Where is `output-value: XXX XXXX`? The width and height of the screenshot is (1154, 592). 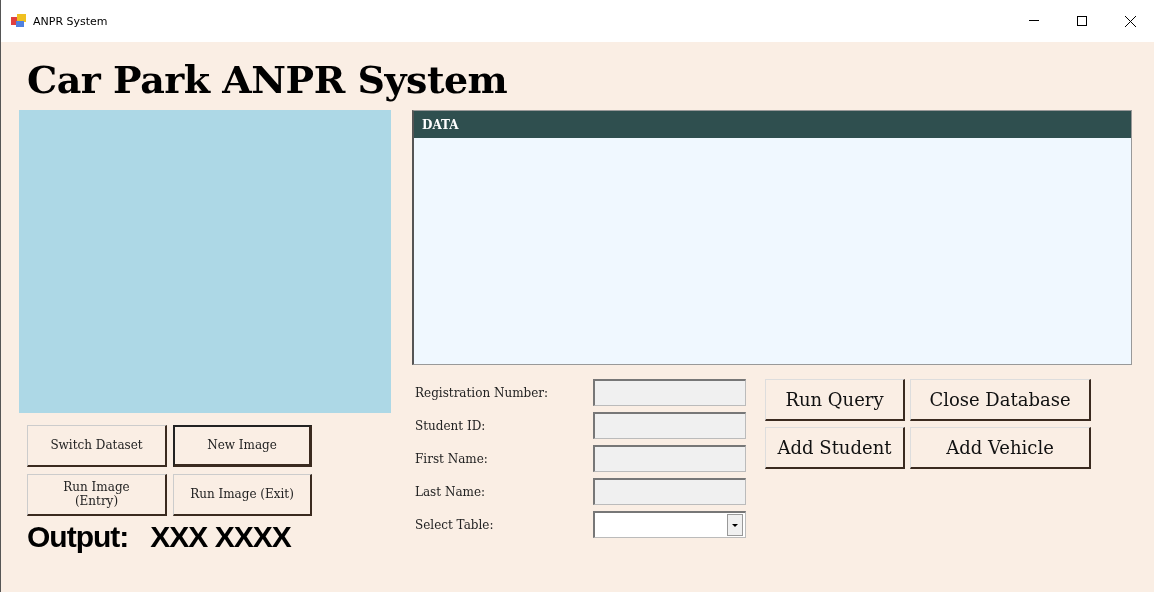 output-value: XXX XXXX is located at coordinates (220, 537).